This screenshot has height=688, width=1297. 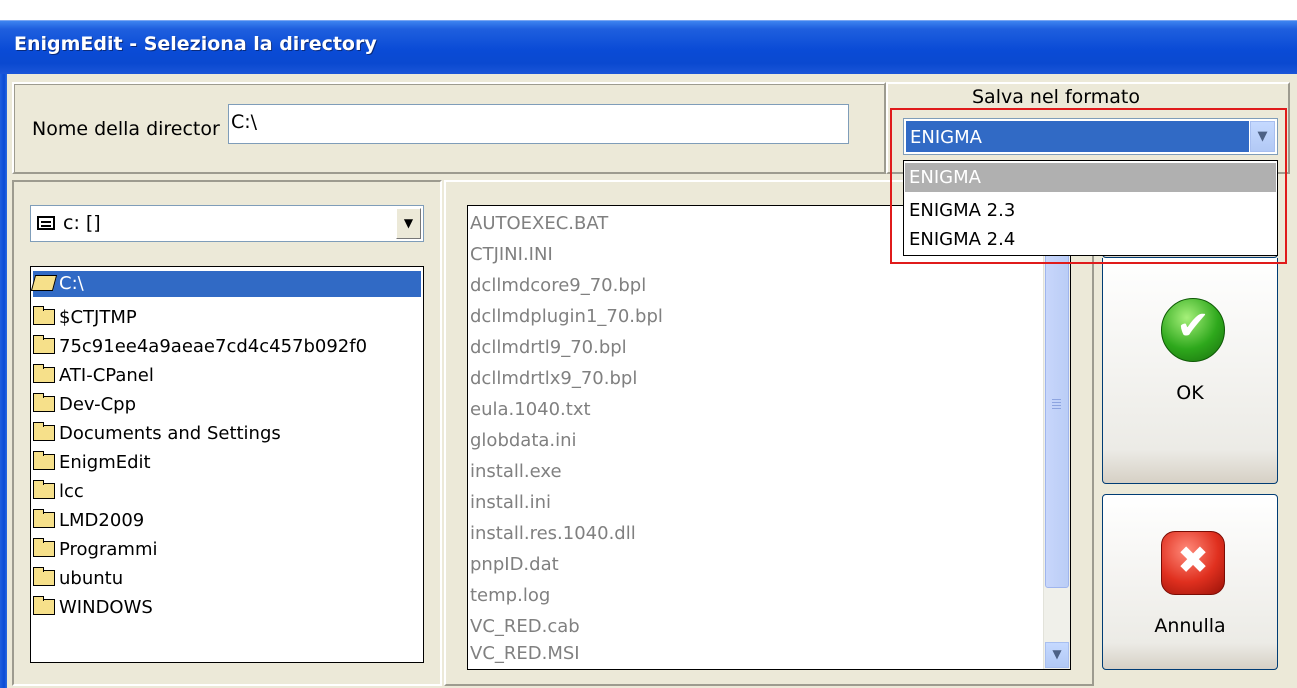 What do you see at coordinates (105, 462) in the screenshot?
I see `folder-label: EnigmEdit` at bounding box center [105, 462].